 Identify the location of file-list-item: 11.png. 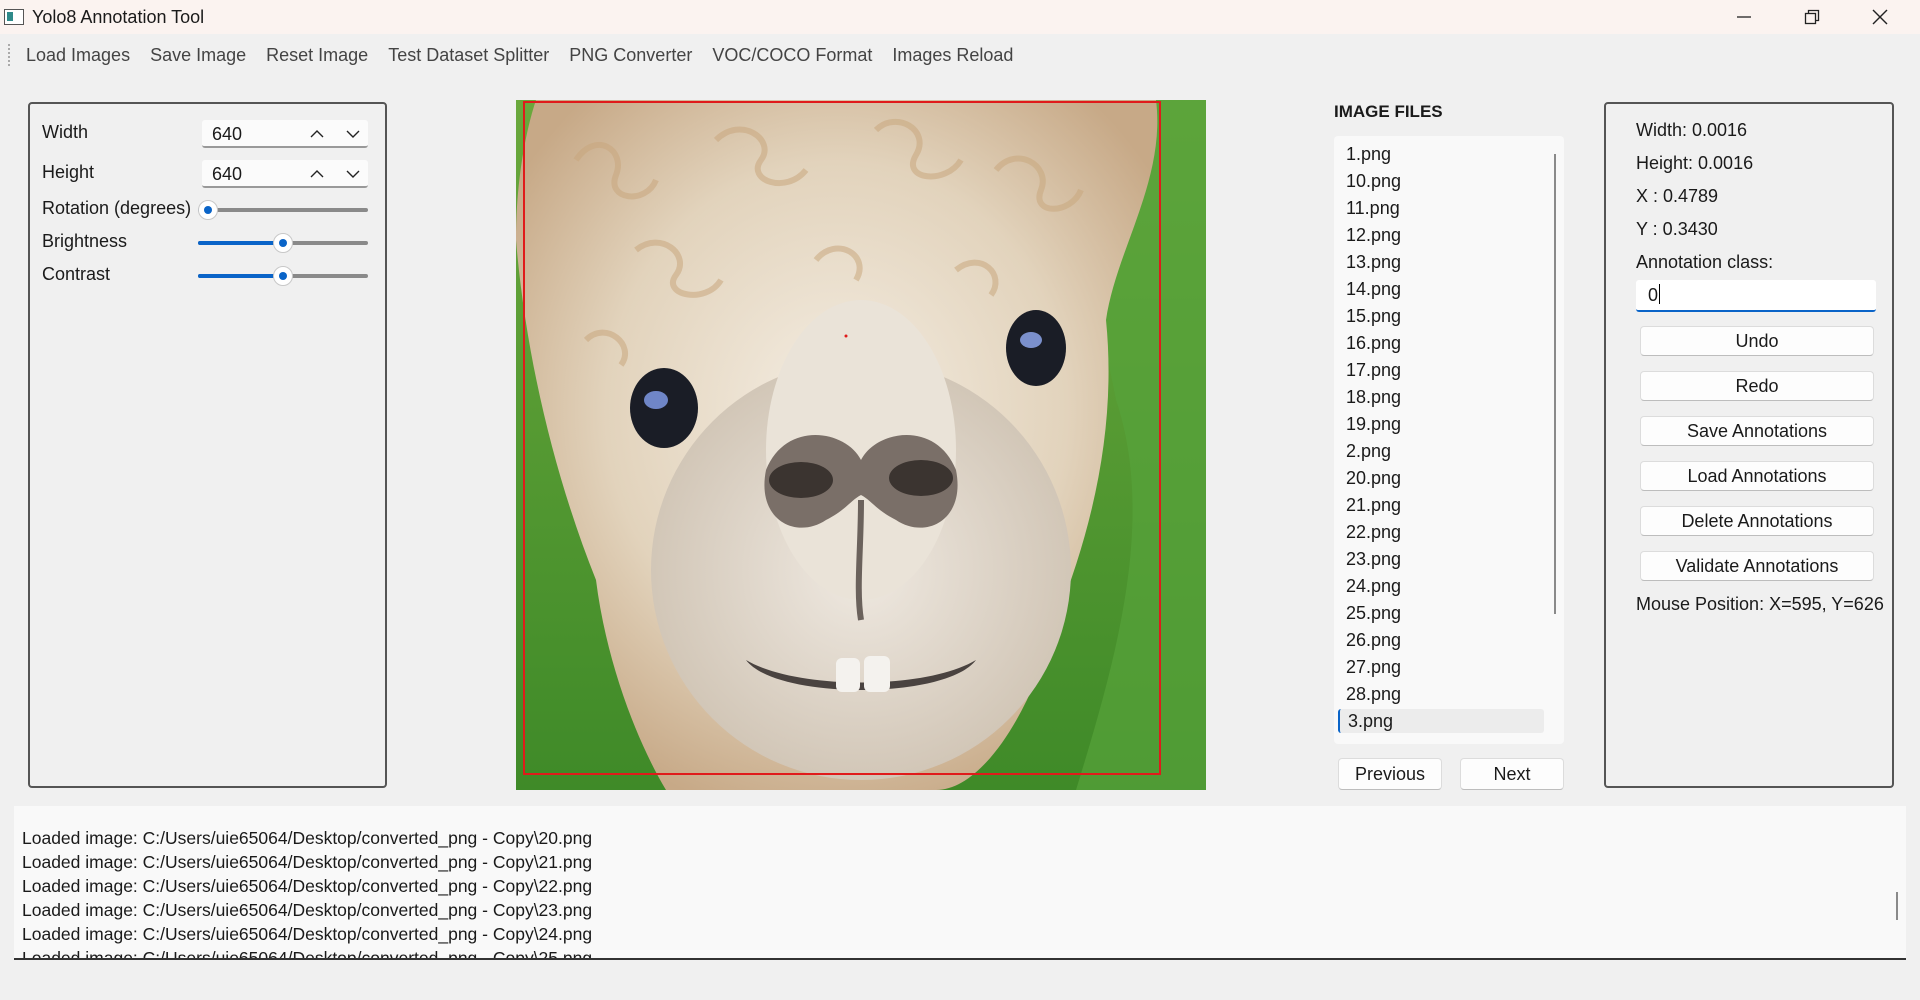
(1441, 208).